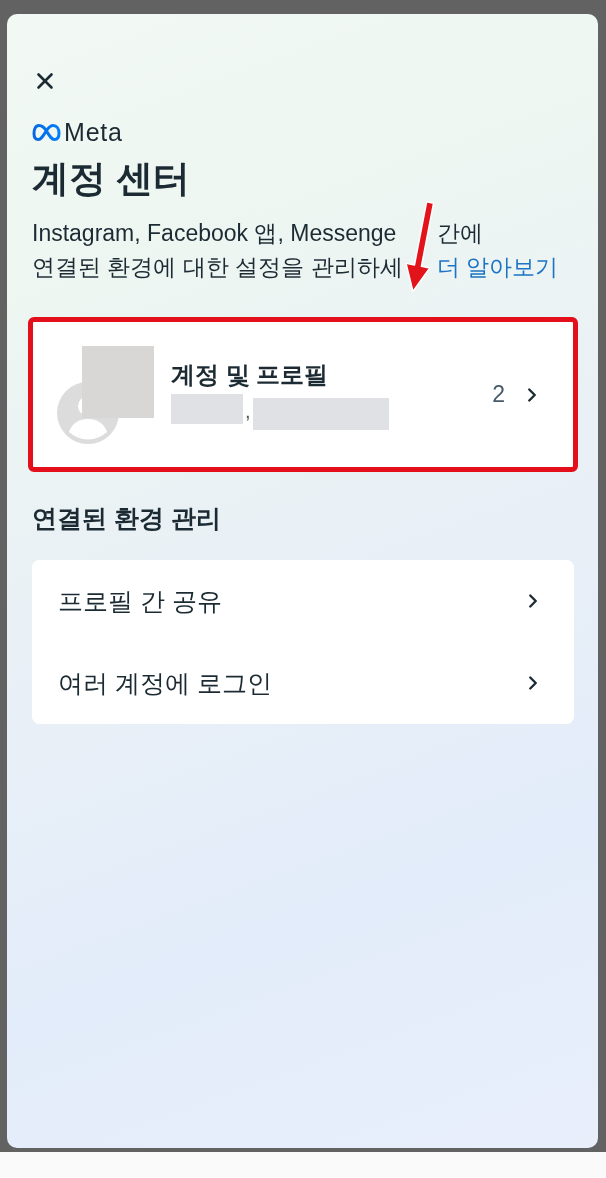 Image resolution: width=606 pixels, height=1178 pixels. I want to click on brand-name: Meta, so click(93, 132).